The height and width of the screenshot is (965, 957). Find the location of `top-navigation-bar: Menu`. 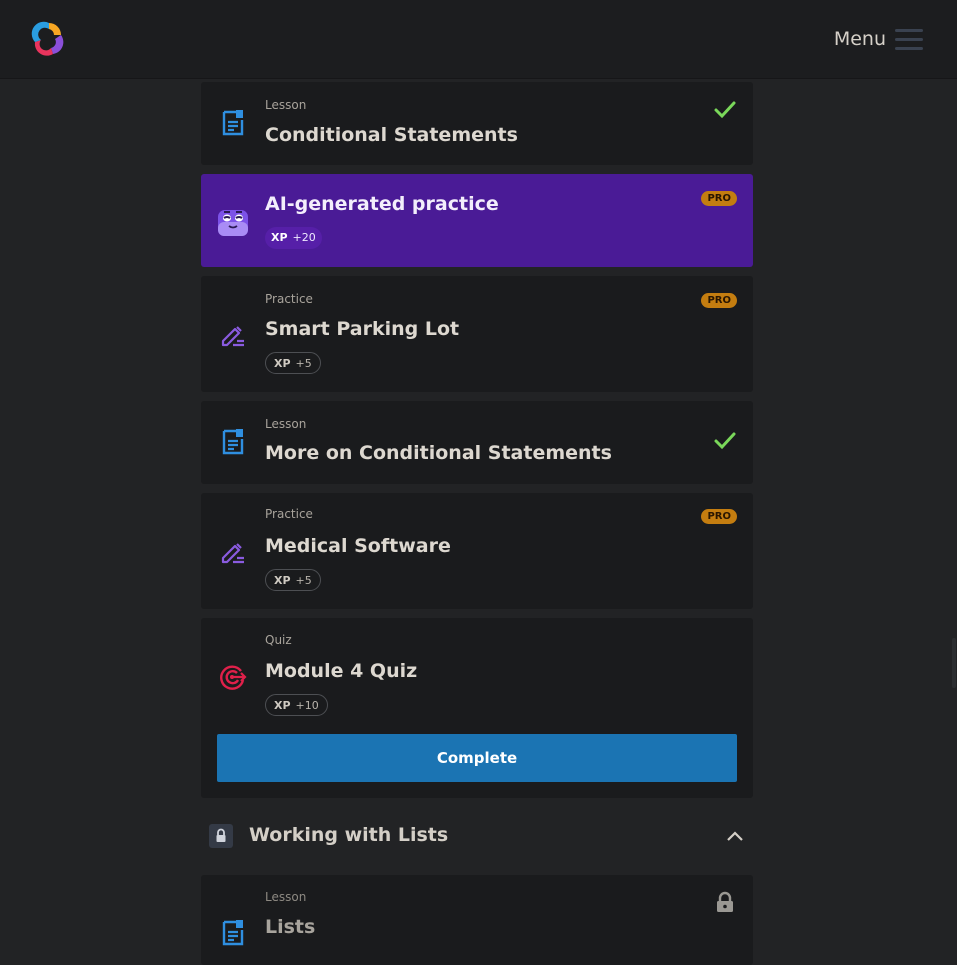

top-navigation-bar: Menu is located at coordinates (478, 39).